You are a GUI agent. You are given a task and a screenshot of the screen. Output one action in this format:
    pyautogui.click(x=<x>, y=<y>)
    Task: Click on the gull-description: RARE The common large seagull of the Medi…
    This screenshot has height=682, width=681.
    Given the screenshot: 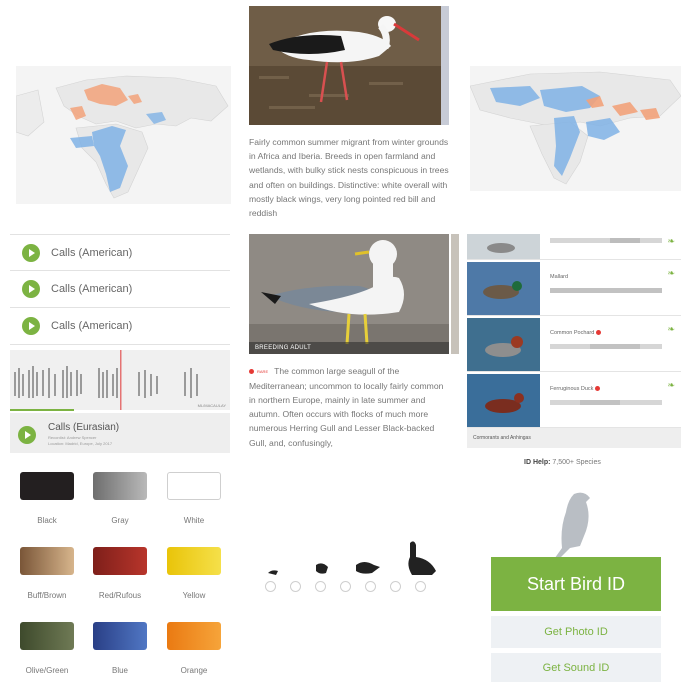 What is the action you would take?
    pyautogui.click(x=349, y=409)
    